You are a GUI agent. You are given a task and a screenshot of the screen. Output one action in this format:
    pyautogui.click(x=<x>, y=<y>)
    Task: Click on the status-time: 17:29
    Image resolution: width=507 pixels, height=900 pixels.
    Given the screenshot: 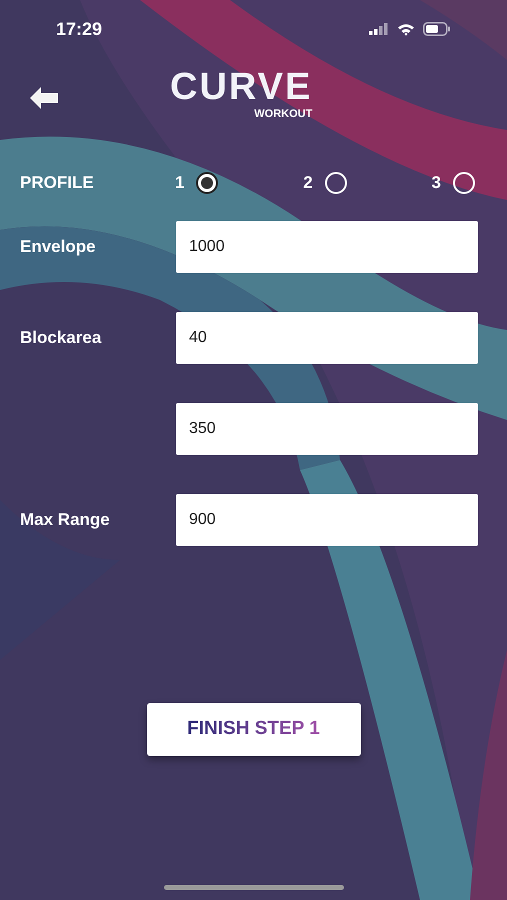 What is the action you would take?
    pyautogui.click(x=79, y=29)
    